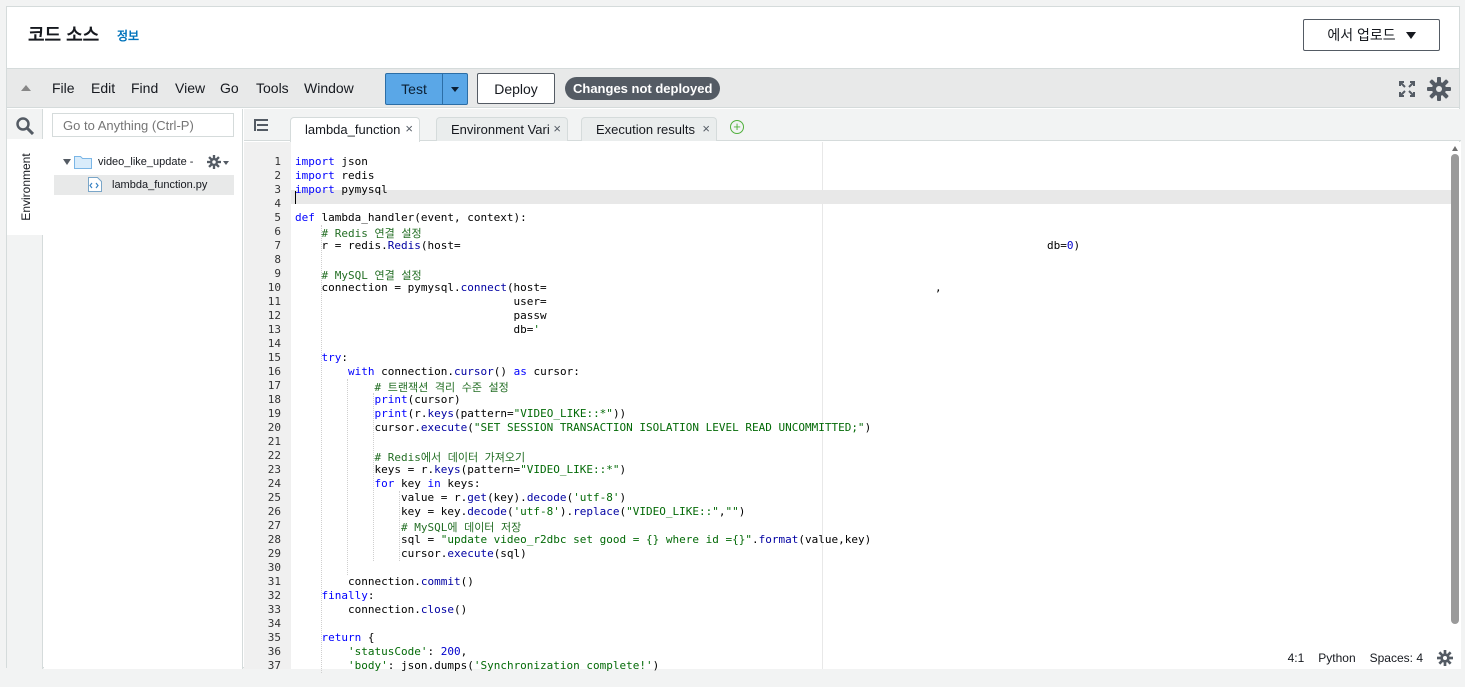 The height and width of the screenshot is (687, 1465). What do you see at coordinates (421, 287) in the screenshot?
I see `code-line: connection = pymysql.connect(host=` at bounding box center [421, 287].